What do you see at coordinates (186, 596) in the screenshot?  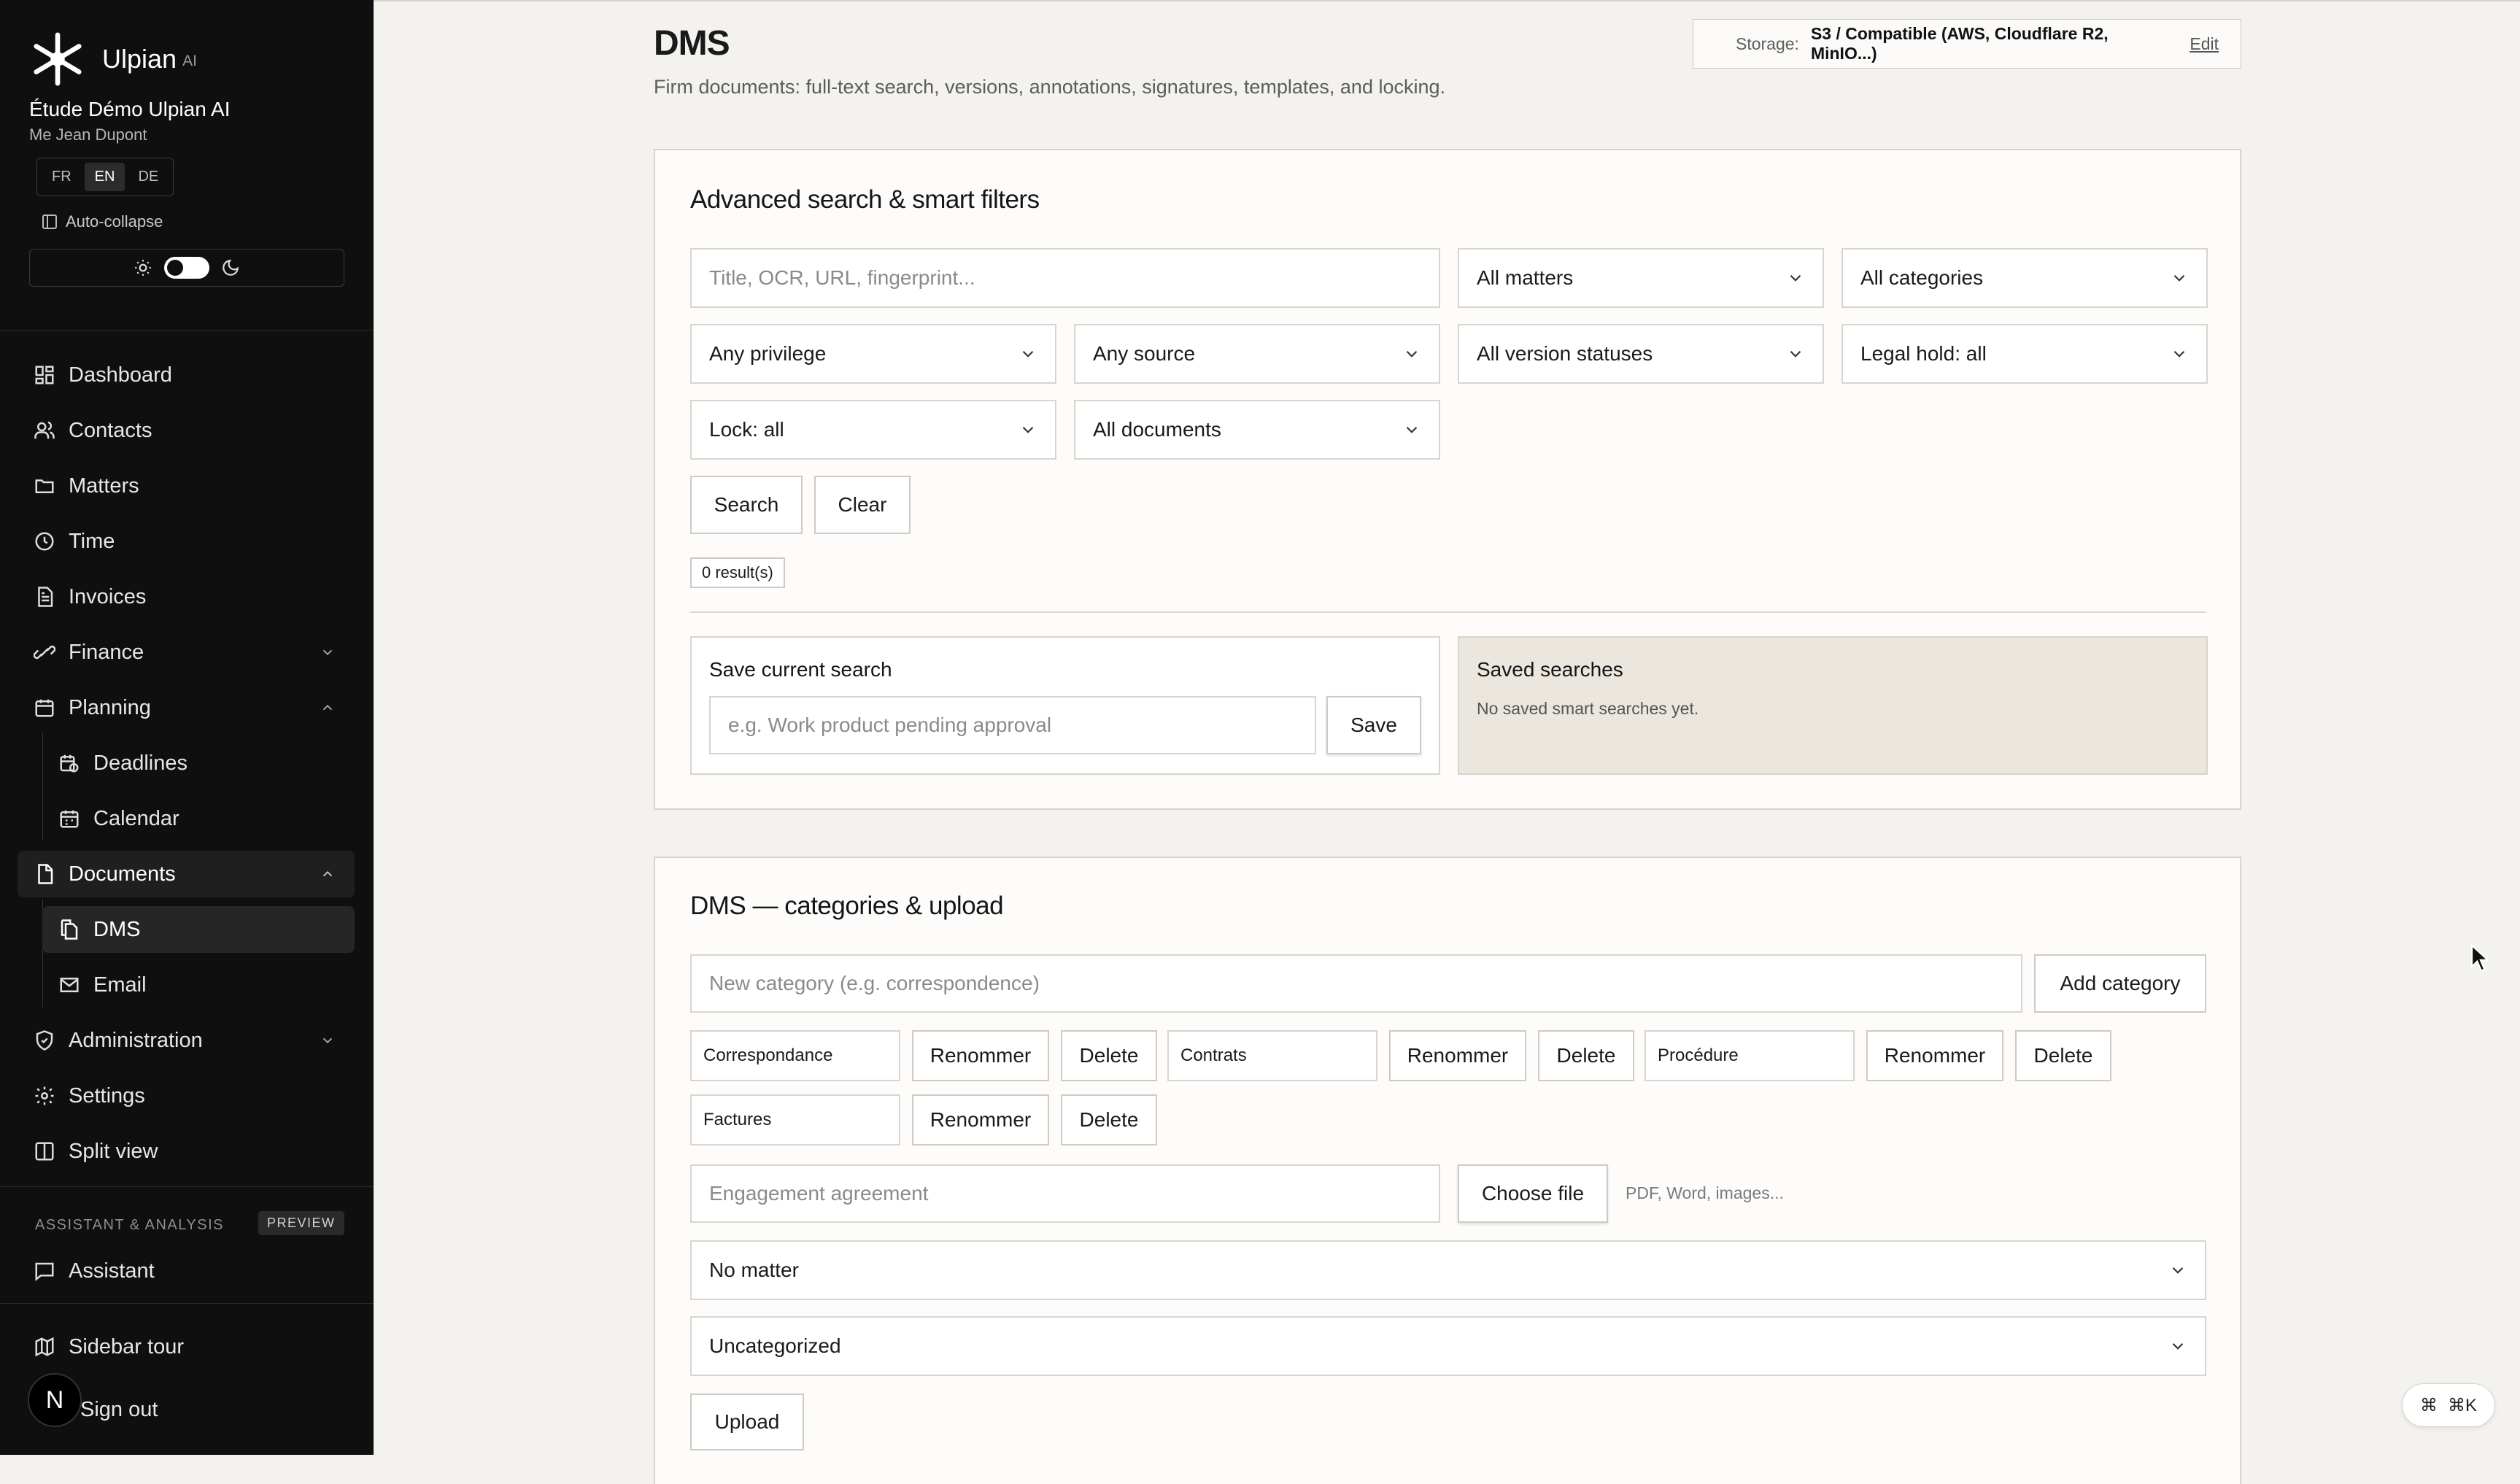 I see `nav-invoices: Invoices` at bounding box center [186, 596].